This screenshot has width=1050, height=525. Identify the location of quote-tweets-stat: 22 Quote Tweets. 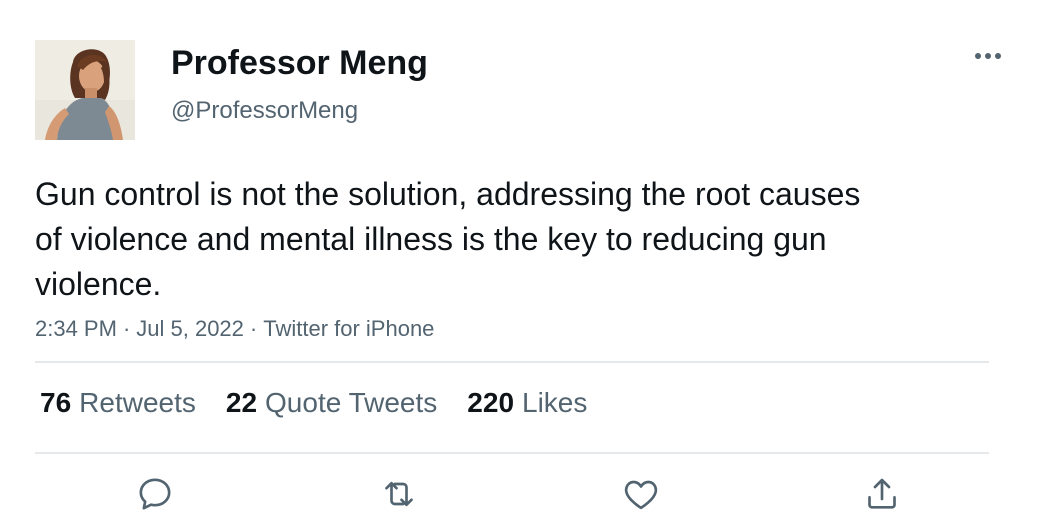
(331, 403).